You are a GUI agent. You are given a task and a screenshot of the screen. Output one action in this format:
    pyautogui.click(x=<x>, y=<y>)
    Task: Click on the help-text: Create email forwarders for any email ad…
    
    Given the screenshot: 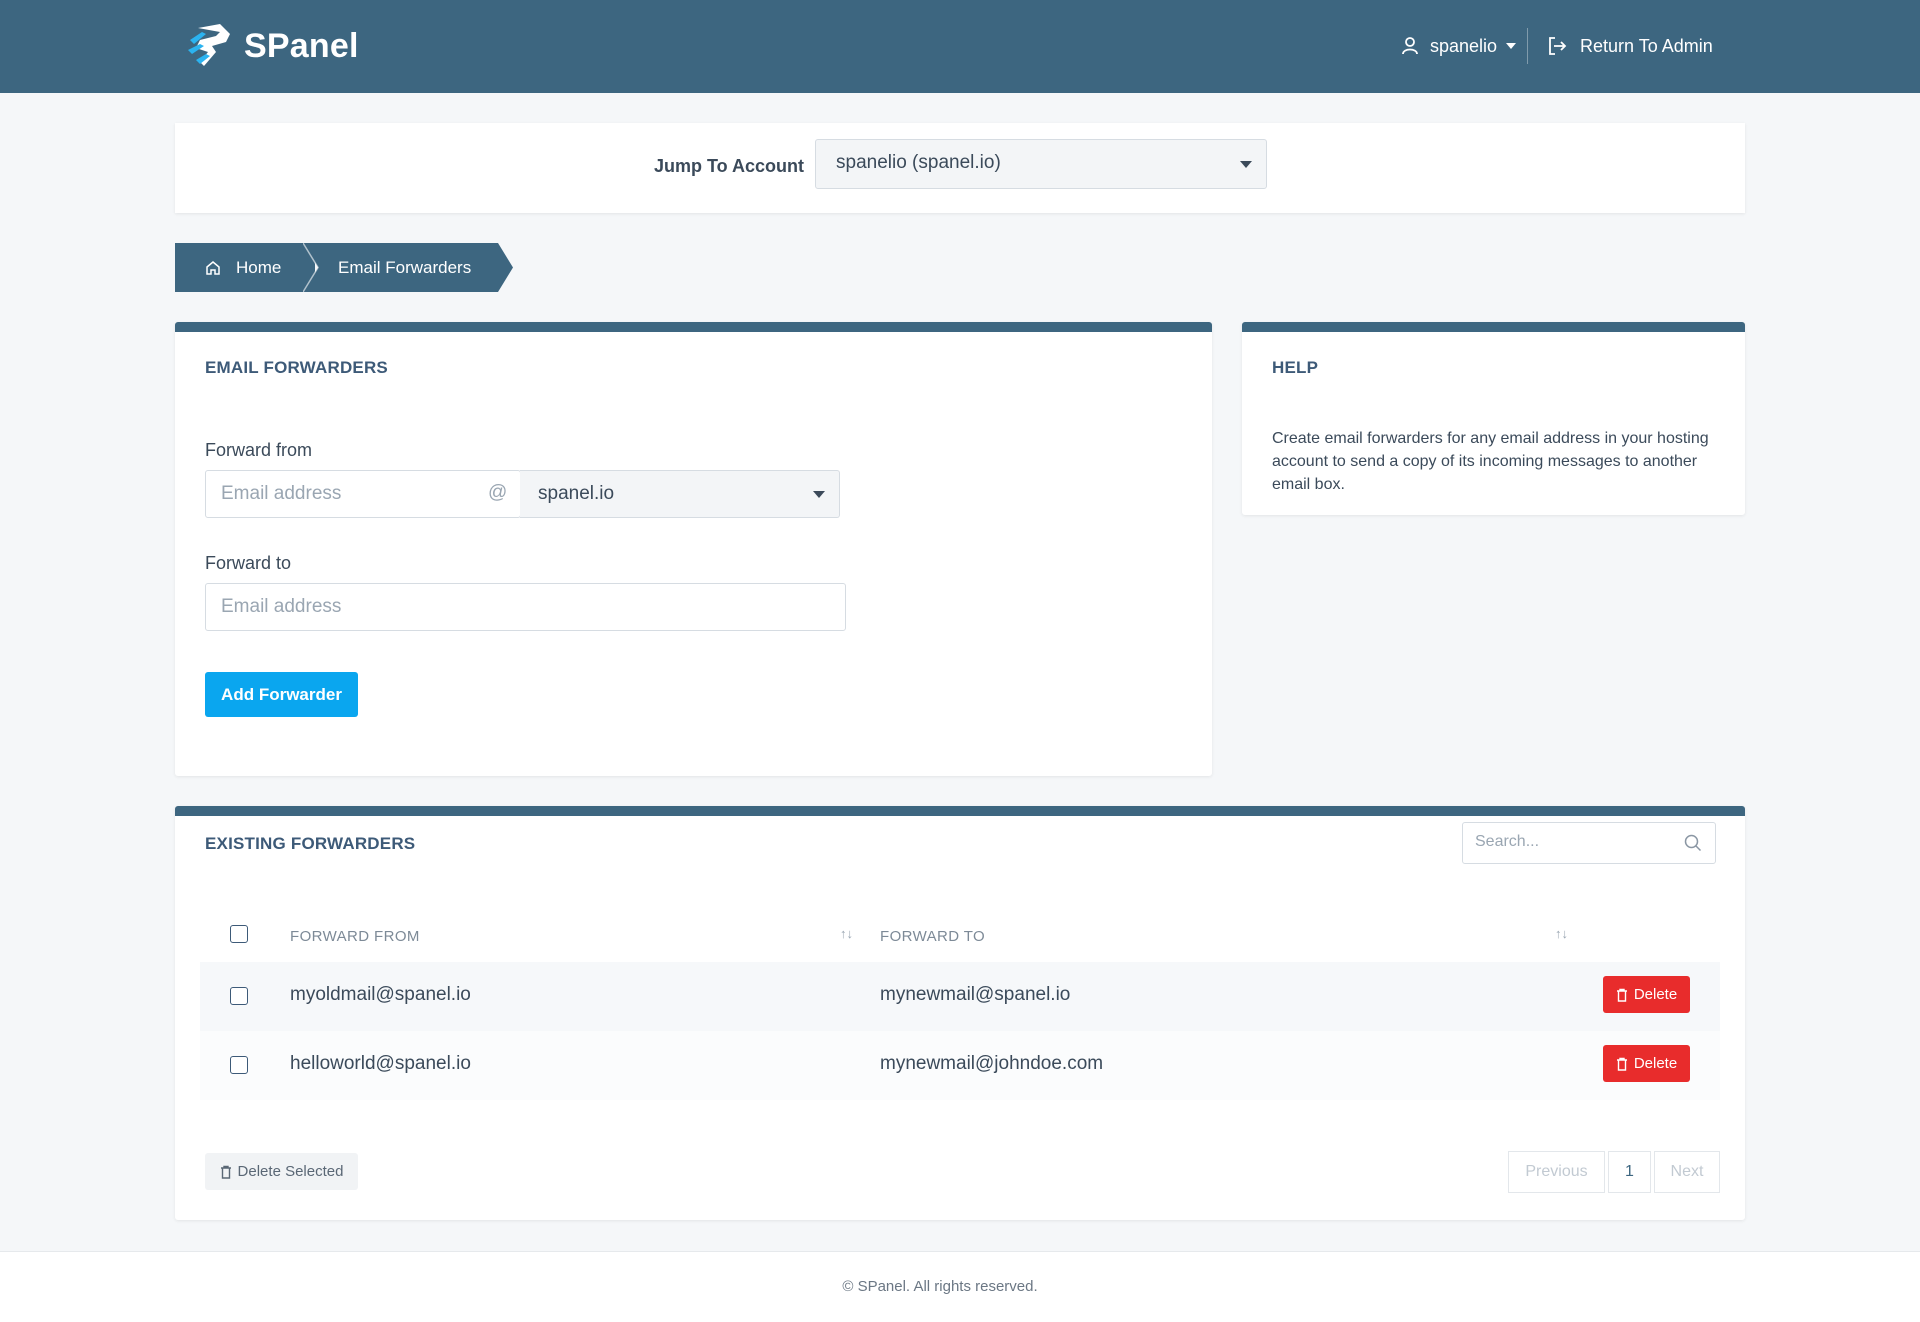 What is the action you would take?
    pyautogui.click(x=1490, y=461)
    